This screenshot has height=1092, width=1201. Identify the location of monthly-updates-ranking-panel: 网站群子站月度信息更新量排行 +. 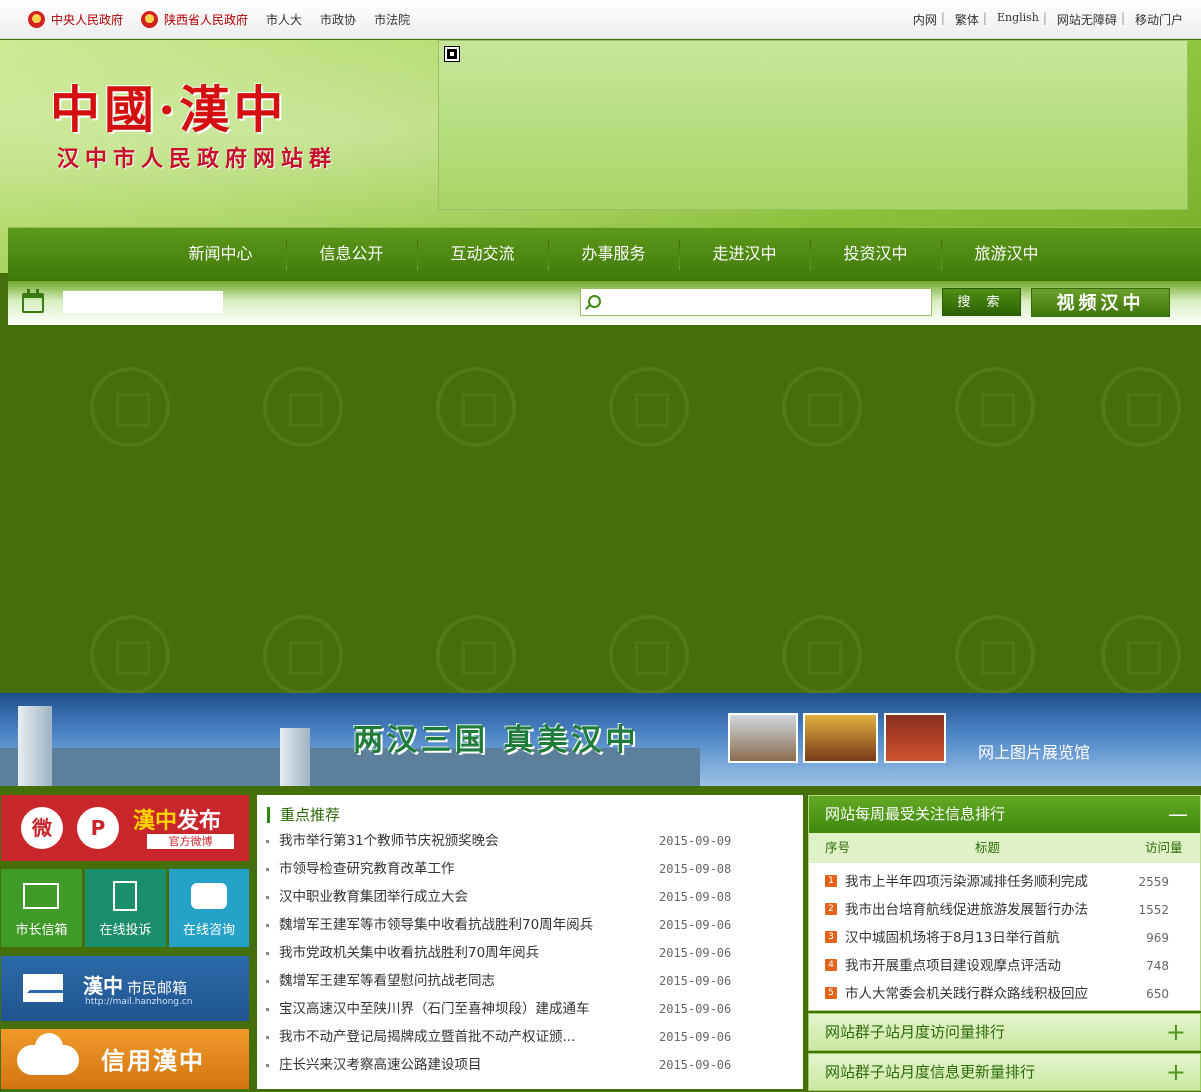
(1004, 1072).